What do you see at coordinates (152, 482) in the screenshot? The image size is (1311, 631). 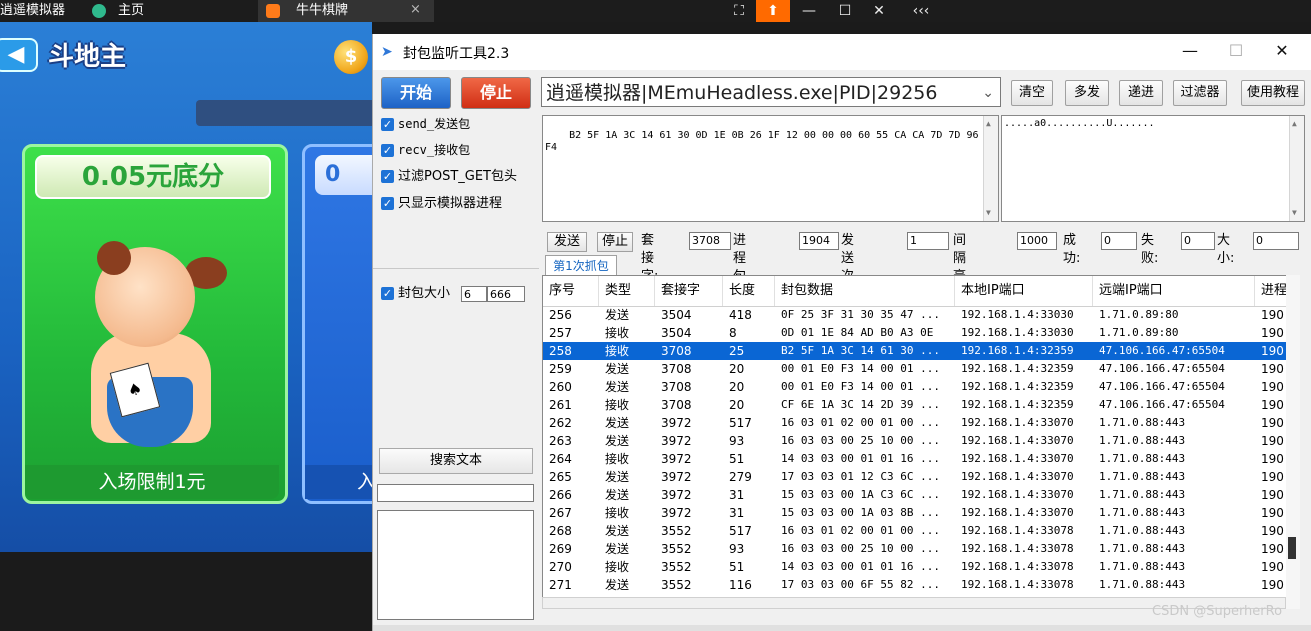 I see `room-card-limit: 入场限制1元` at bounding box center [152, 482].